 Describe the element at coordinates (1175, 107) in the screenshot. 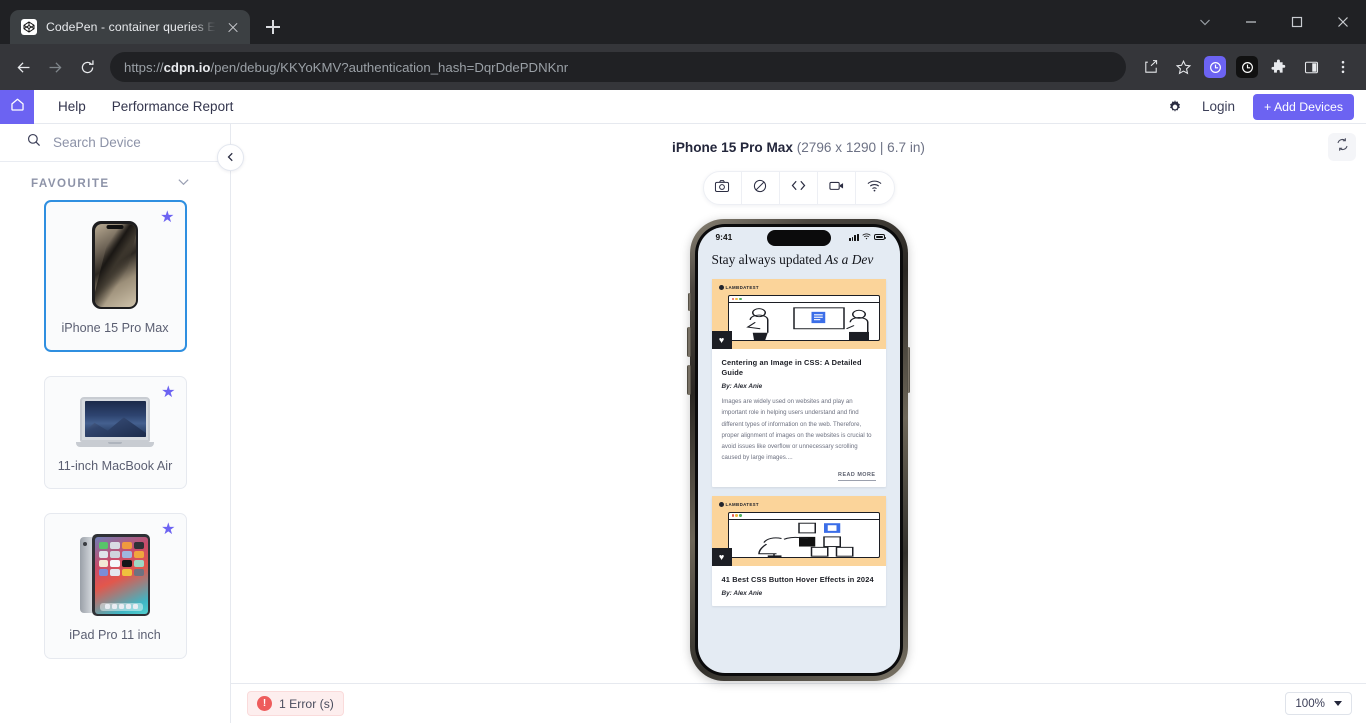

I see `gear-icon` at that location.